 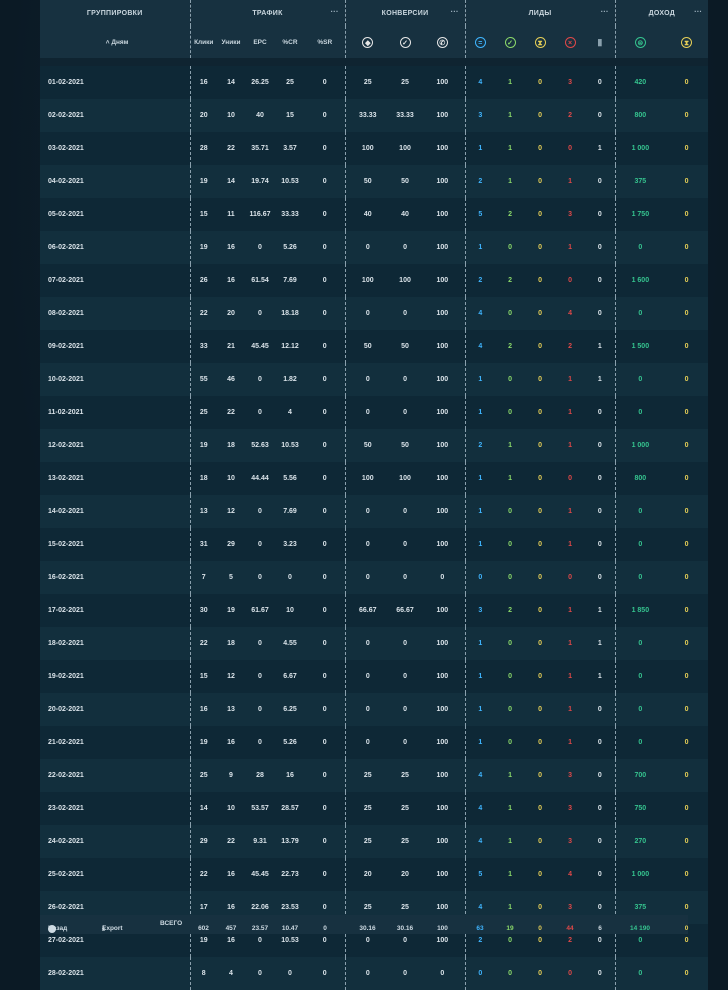 What do you see at coordinates (640, 82) in the screenshot?
I see `cell-income-approved: 420` at bounding box center [640, 82].